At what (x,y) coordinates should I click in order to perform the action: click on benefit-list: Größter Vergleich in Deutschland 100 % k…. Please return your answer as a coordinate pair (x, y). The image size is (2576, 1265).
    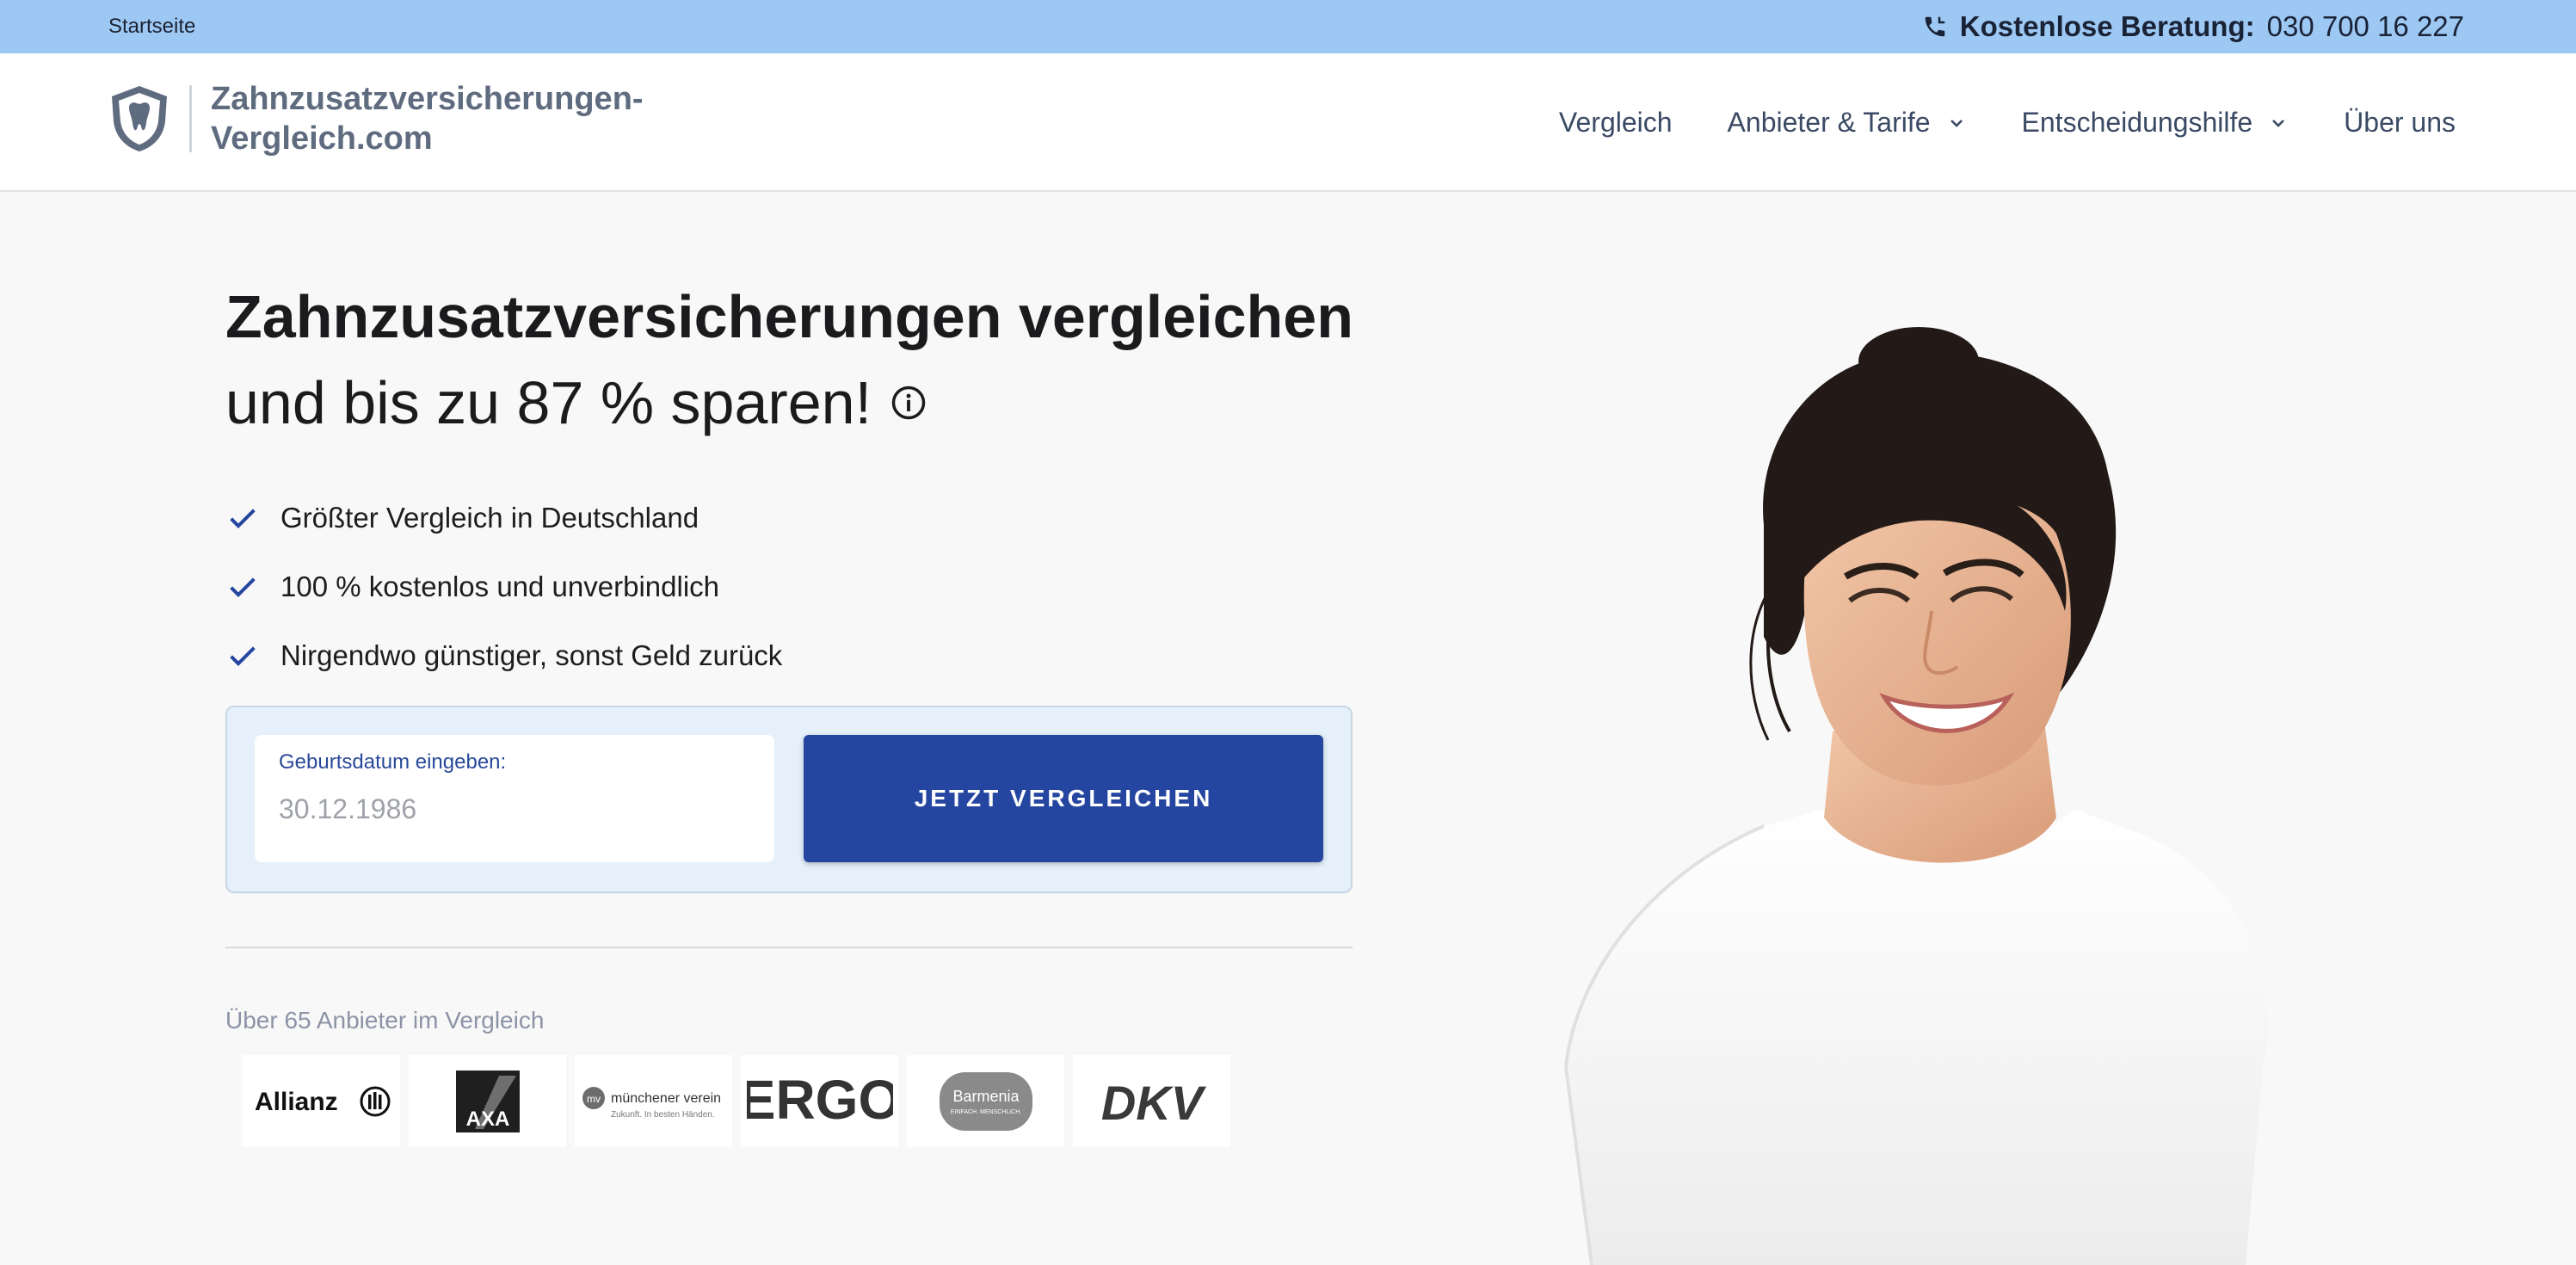
    Looking at the image, I should click on (504, 587).